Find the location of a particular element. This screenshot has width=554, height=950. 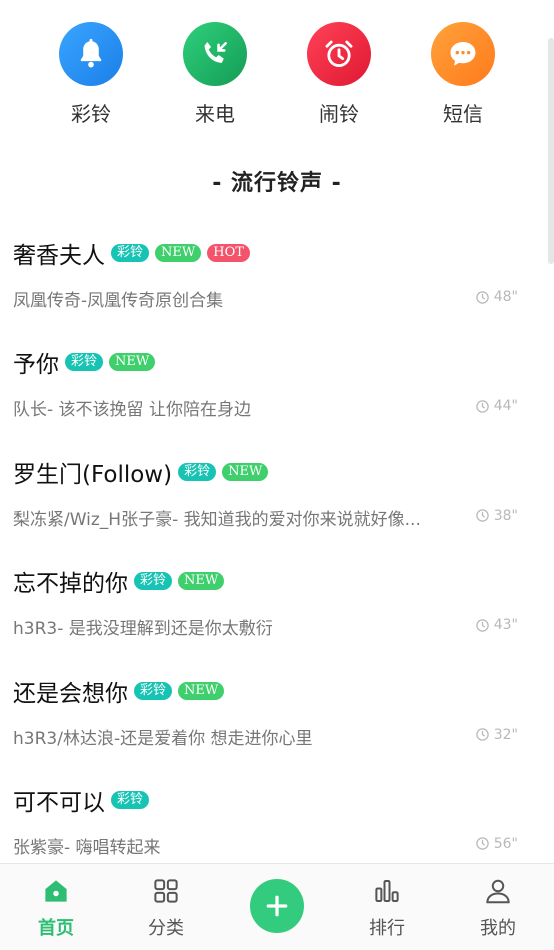

duration: 44" is located at coordinates (496, 406).